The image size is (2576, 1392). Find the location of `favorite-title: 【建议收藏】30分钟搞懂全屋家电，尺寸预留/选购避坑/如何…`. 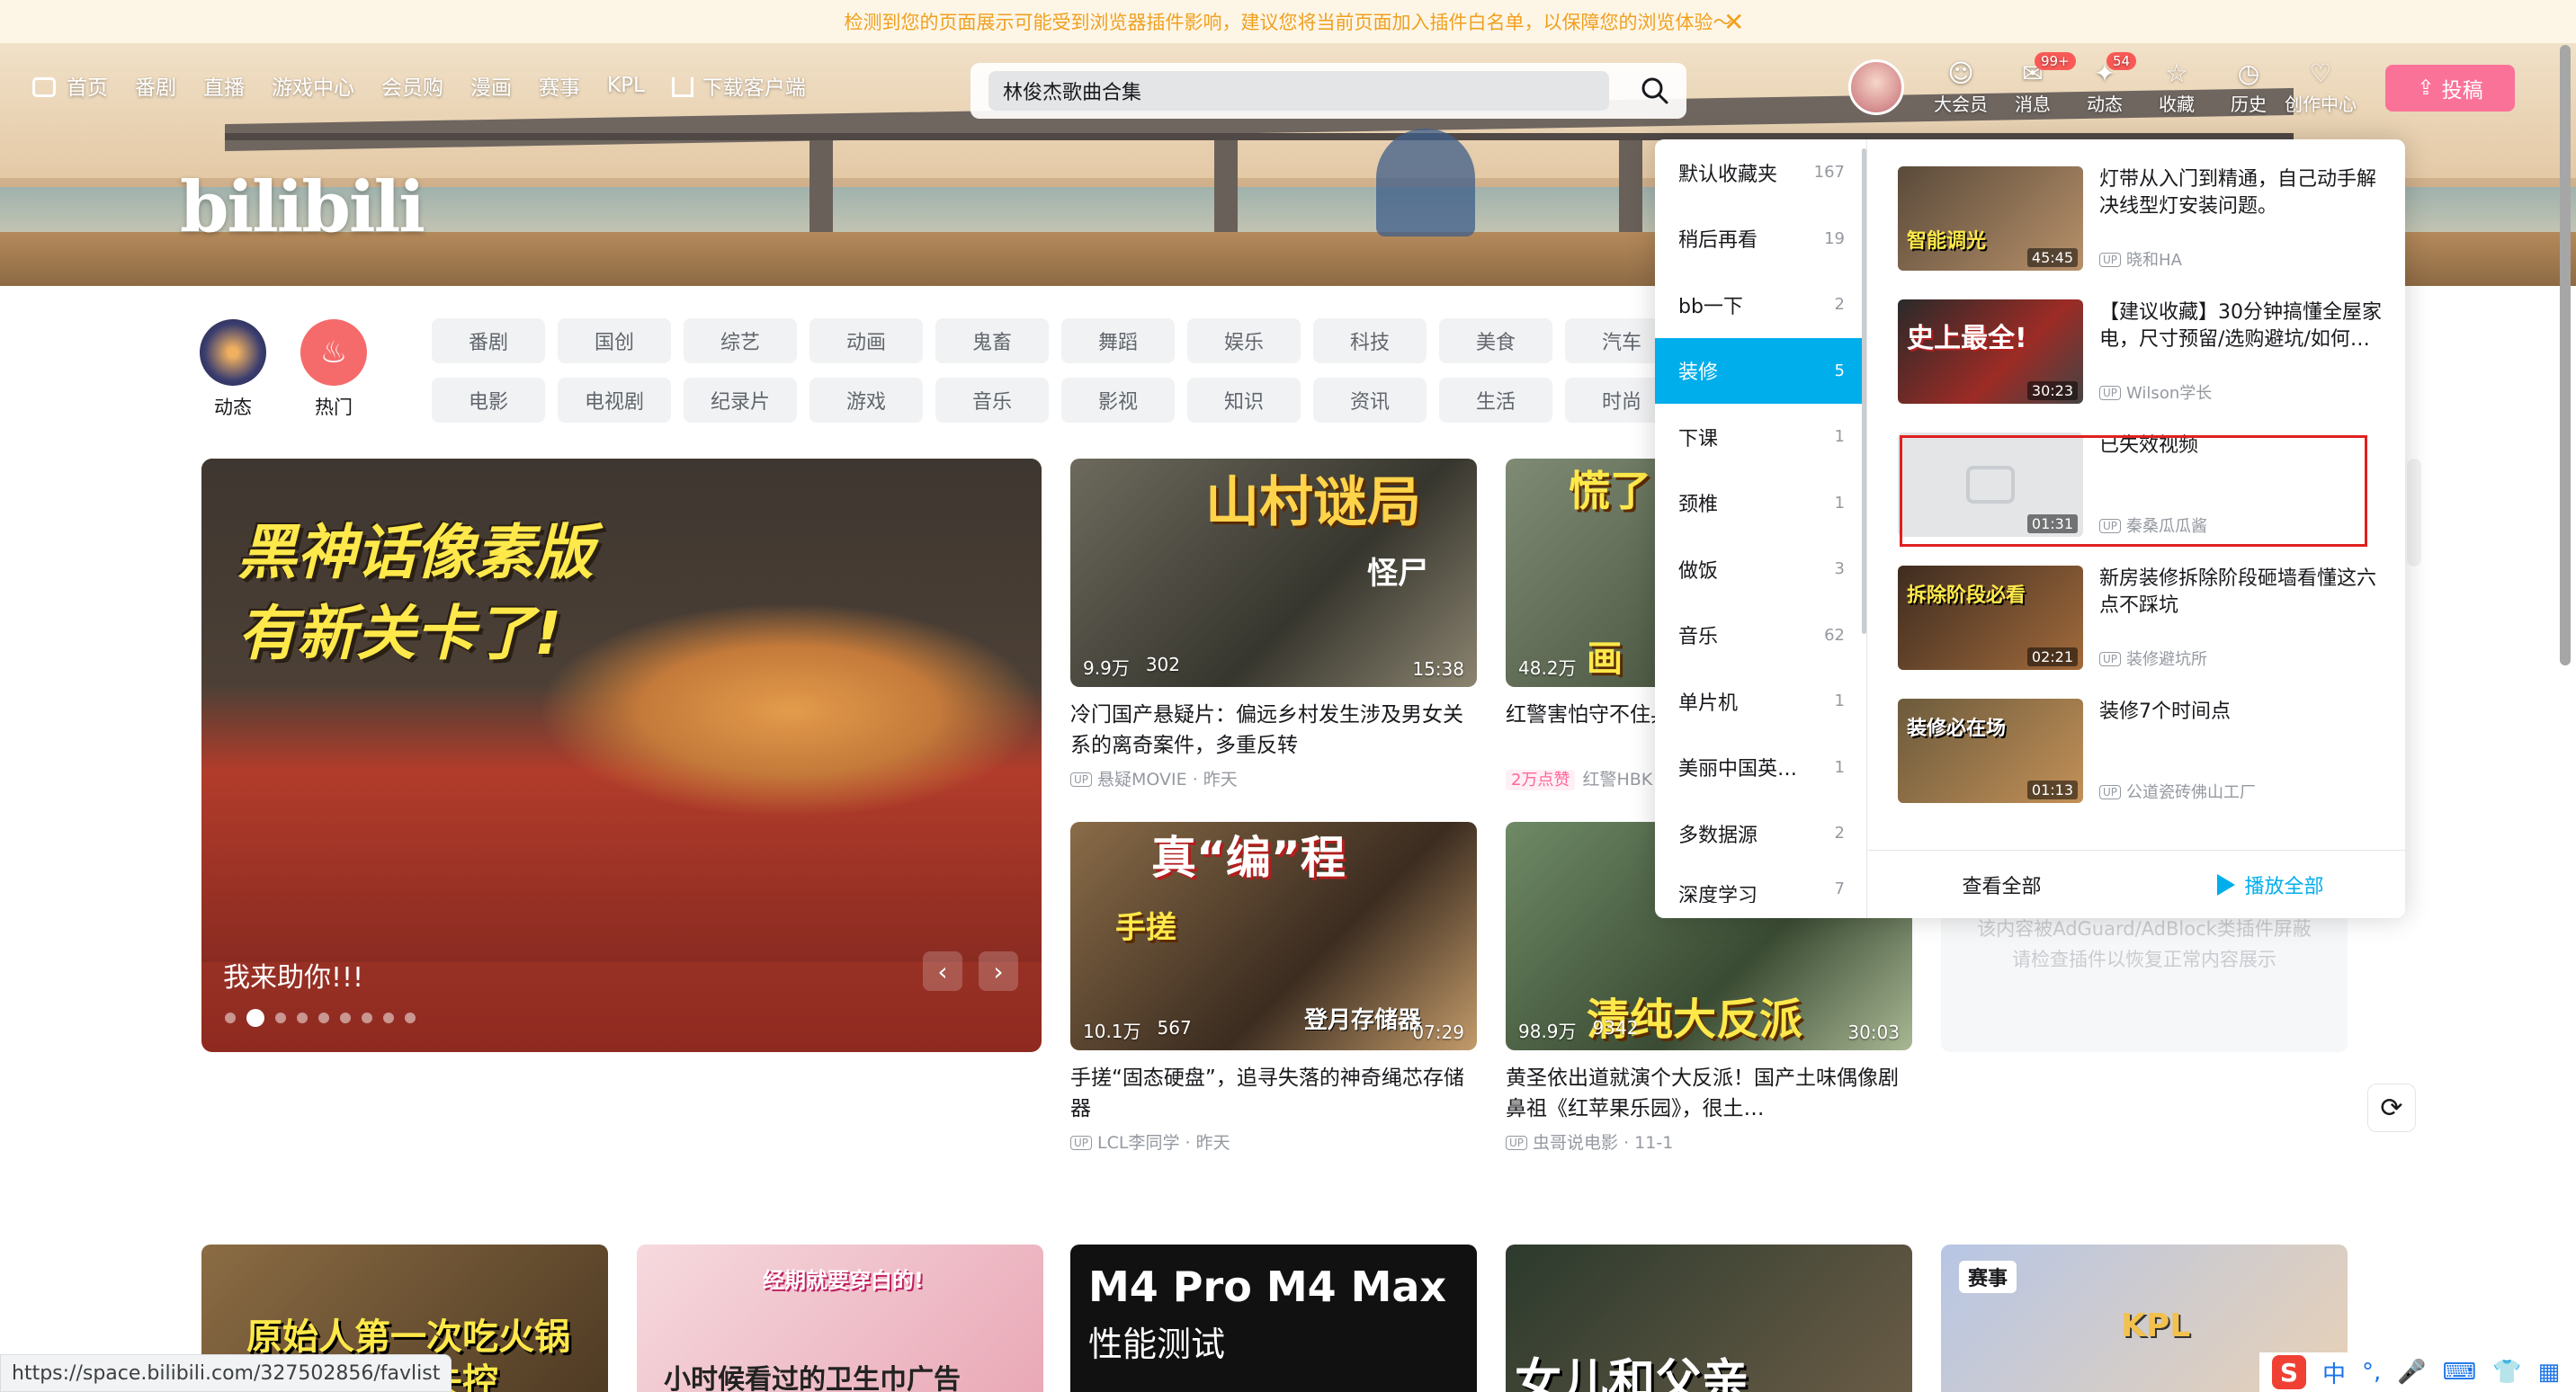

favorite-title: 【建议收藏】30分钟搞懂全屋家电，尺寸预留/选购避坑/如何… is located at coordinates (2243, 326).